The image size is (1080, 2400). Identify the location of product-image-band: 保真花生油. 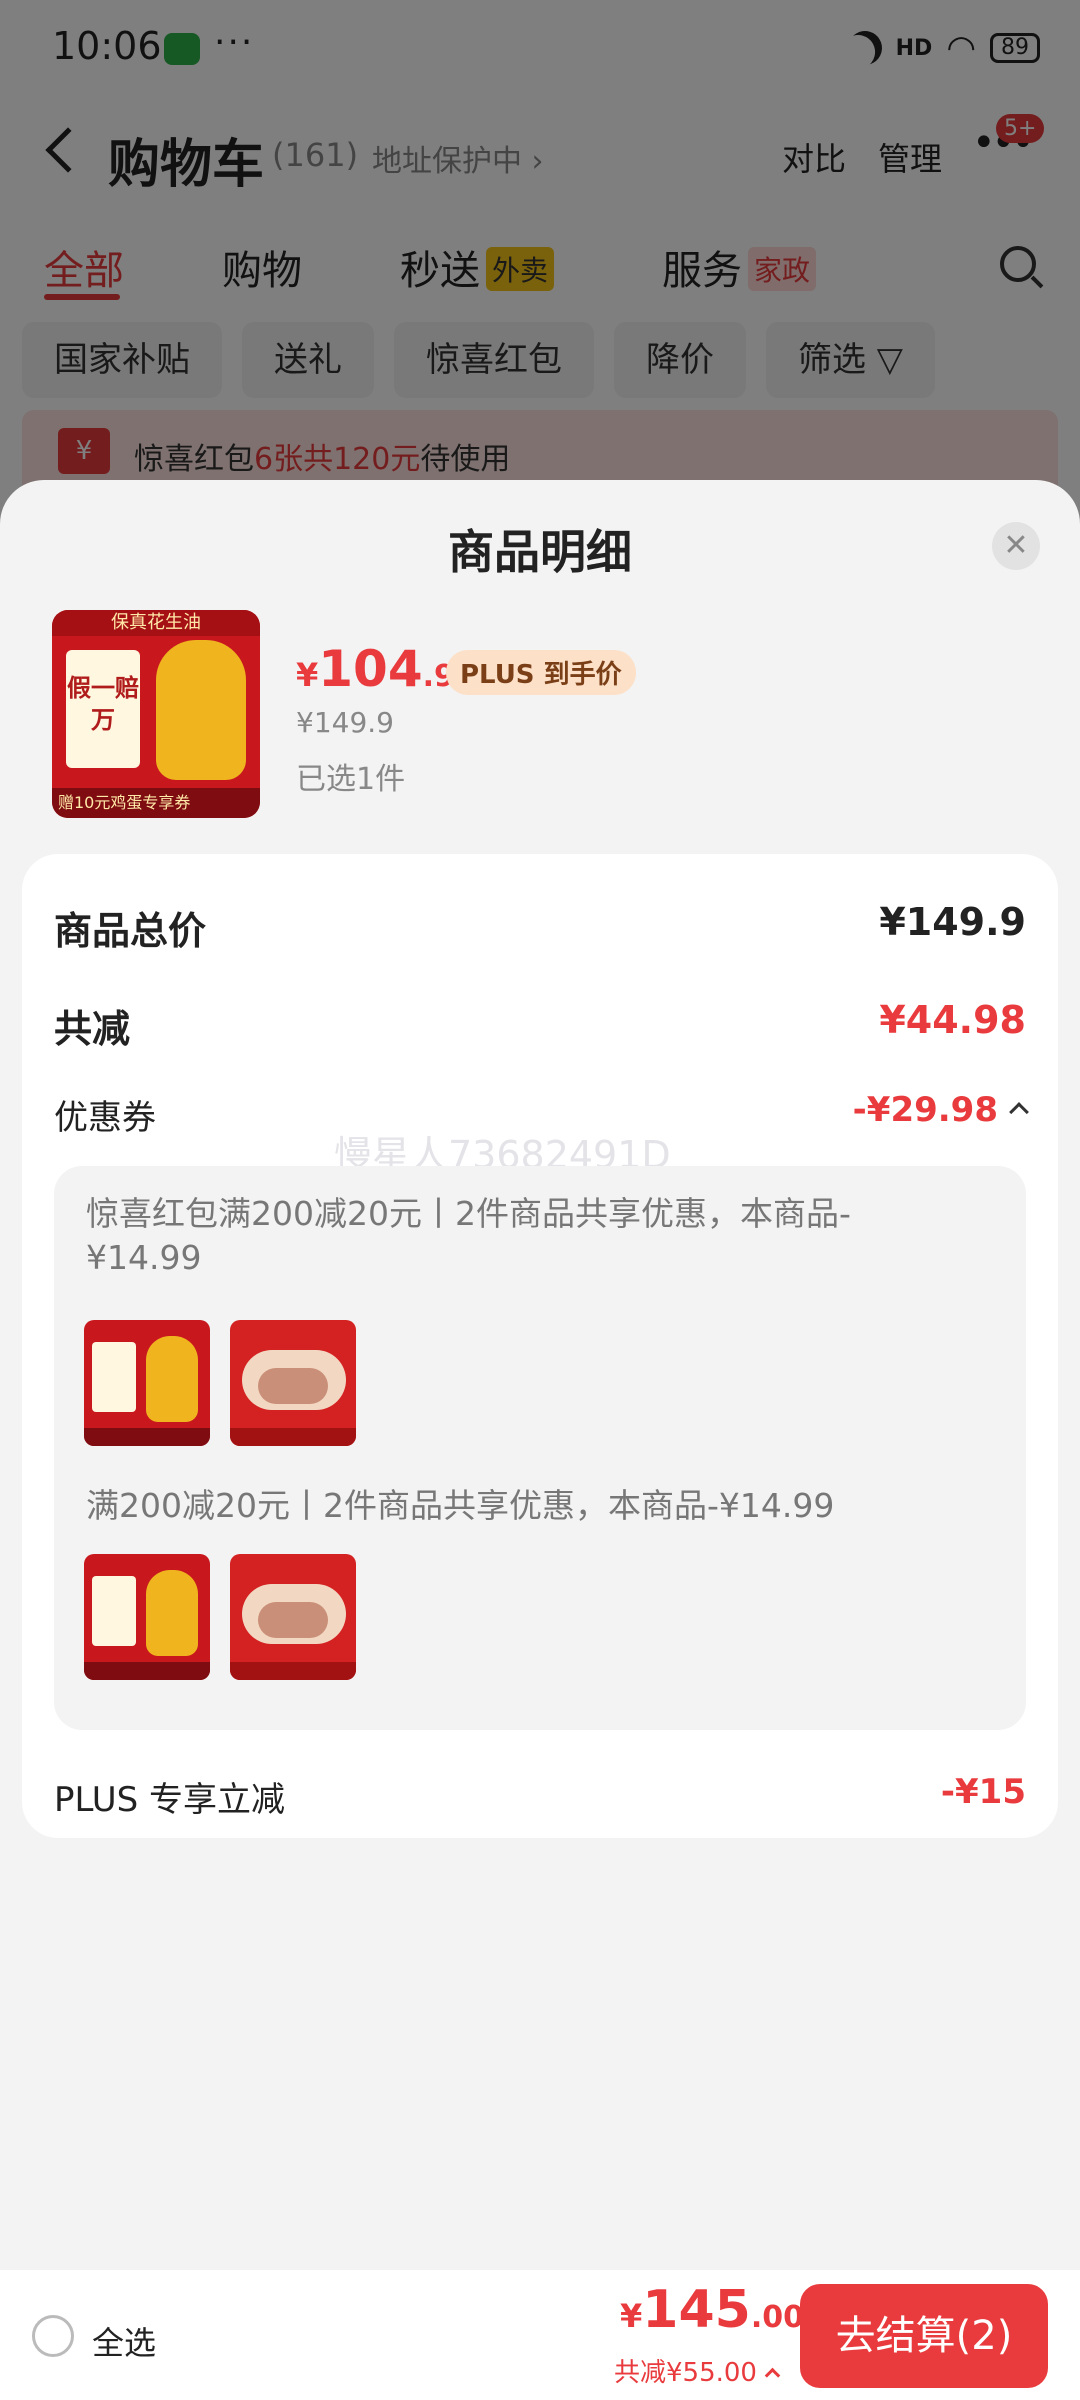
(156, 623).